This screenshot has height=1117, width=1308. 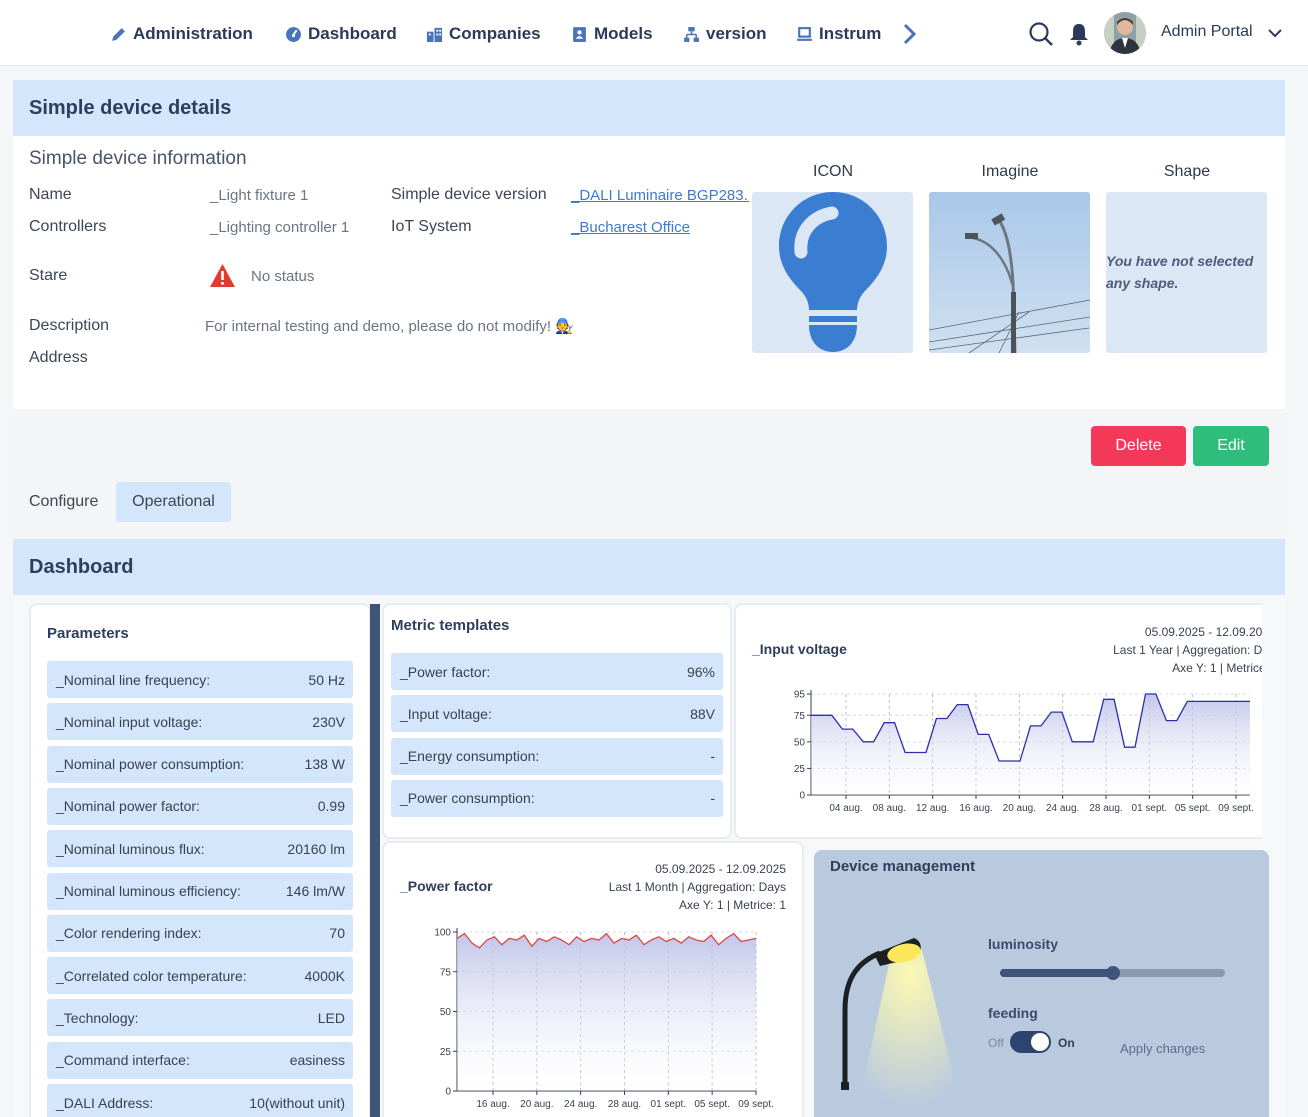 What do you see at coordinates (800, 742) in the screenshot?
I see `y-tick-label: 50` at bounding box center [800, 742].